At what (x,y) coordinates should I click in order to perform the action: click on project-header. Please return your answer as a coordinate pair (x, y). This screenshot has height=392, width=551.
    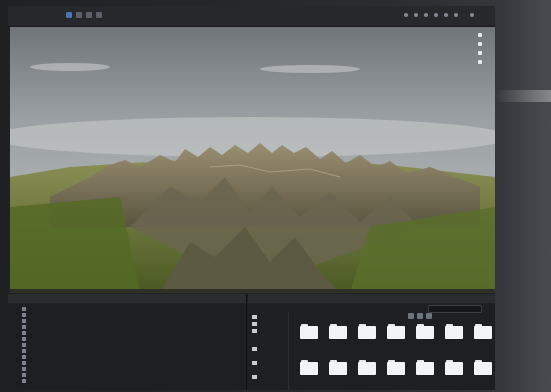
    Looking at the image, I should click on (371, 298).